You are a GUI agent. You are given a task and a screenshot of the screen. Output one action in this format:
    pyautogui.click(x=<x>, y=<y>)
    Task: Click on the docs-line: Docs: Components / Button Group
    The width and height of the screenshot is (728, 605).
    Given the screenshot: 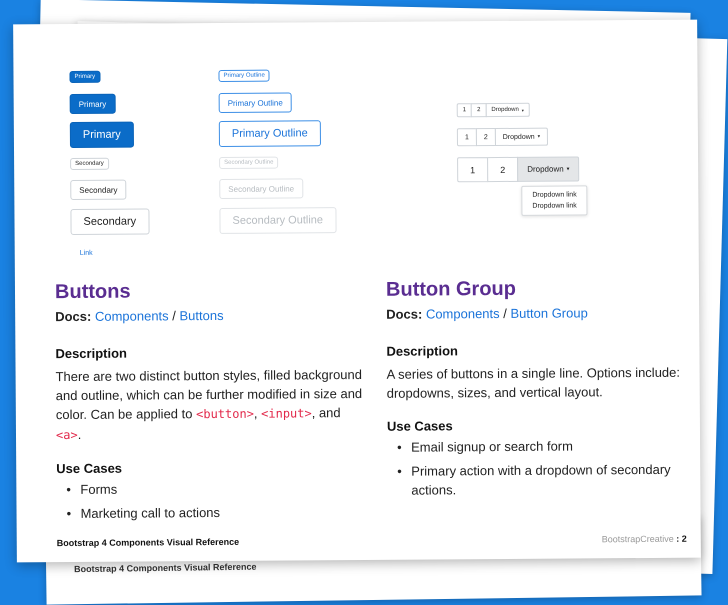 What is the action you would take?
    pyautogui.click(x=487, y=313)
    